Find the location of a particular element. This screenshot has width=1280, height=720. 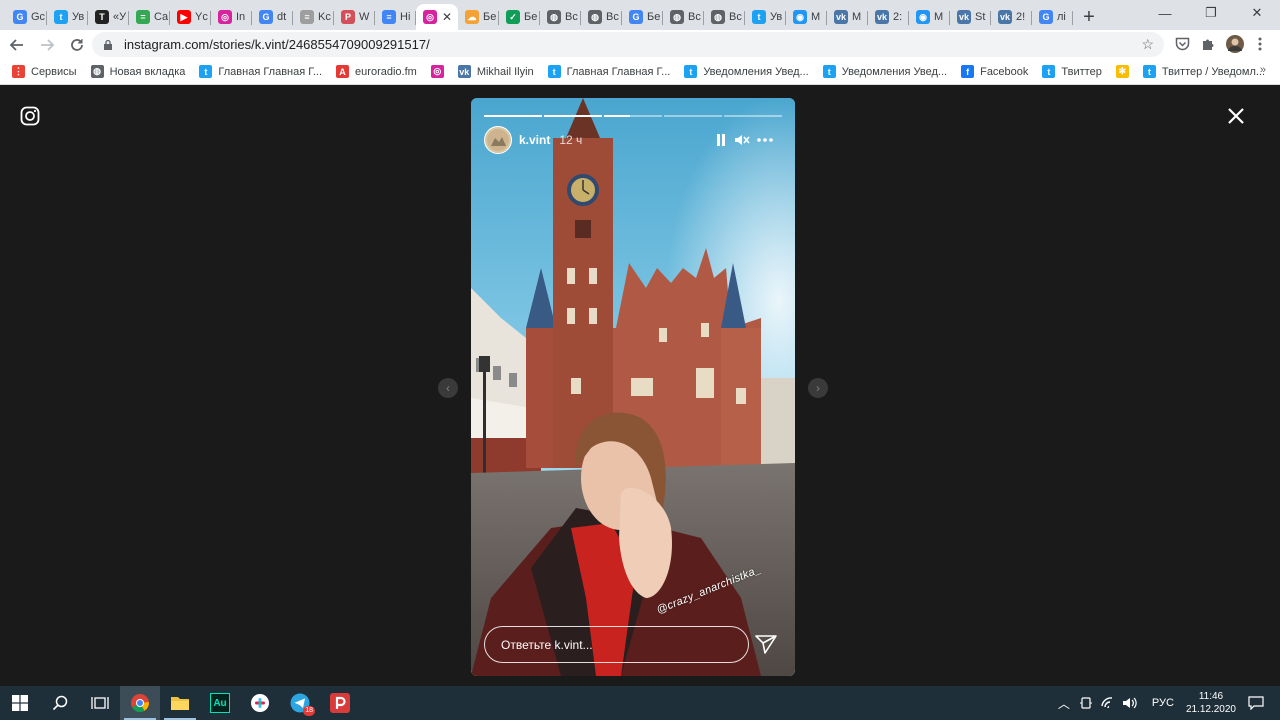

taskbar-pocket-casts is located at coordinates (340, 703).